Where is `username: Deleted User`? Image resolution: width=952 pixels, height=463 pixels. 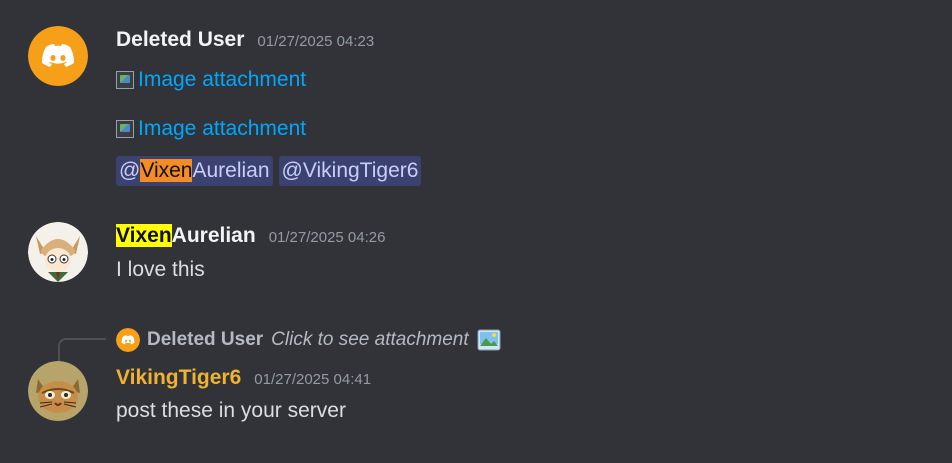 username: Deleted User is located at coordinates (180, 40).